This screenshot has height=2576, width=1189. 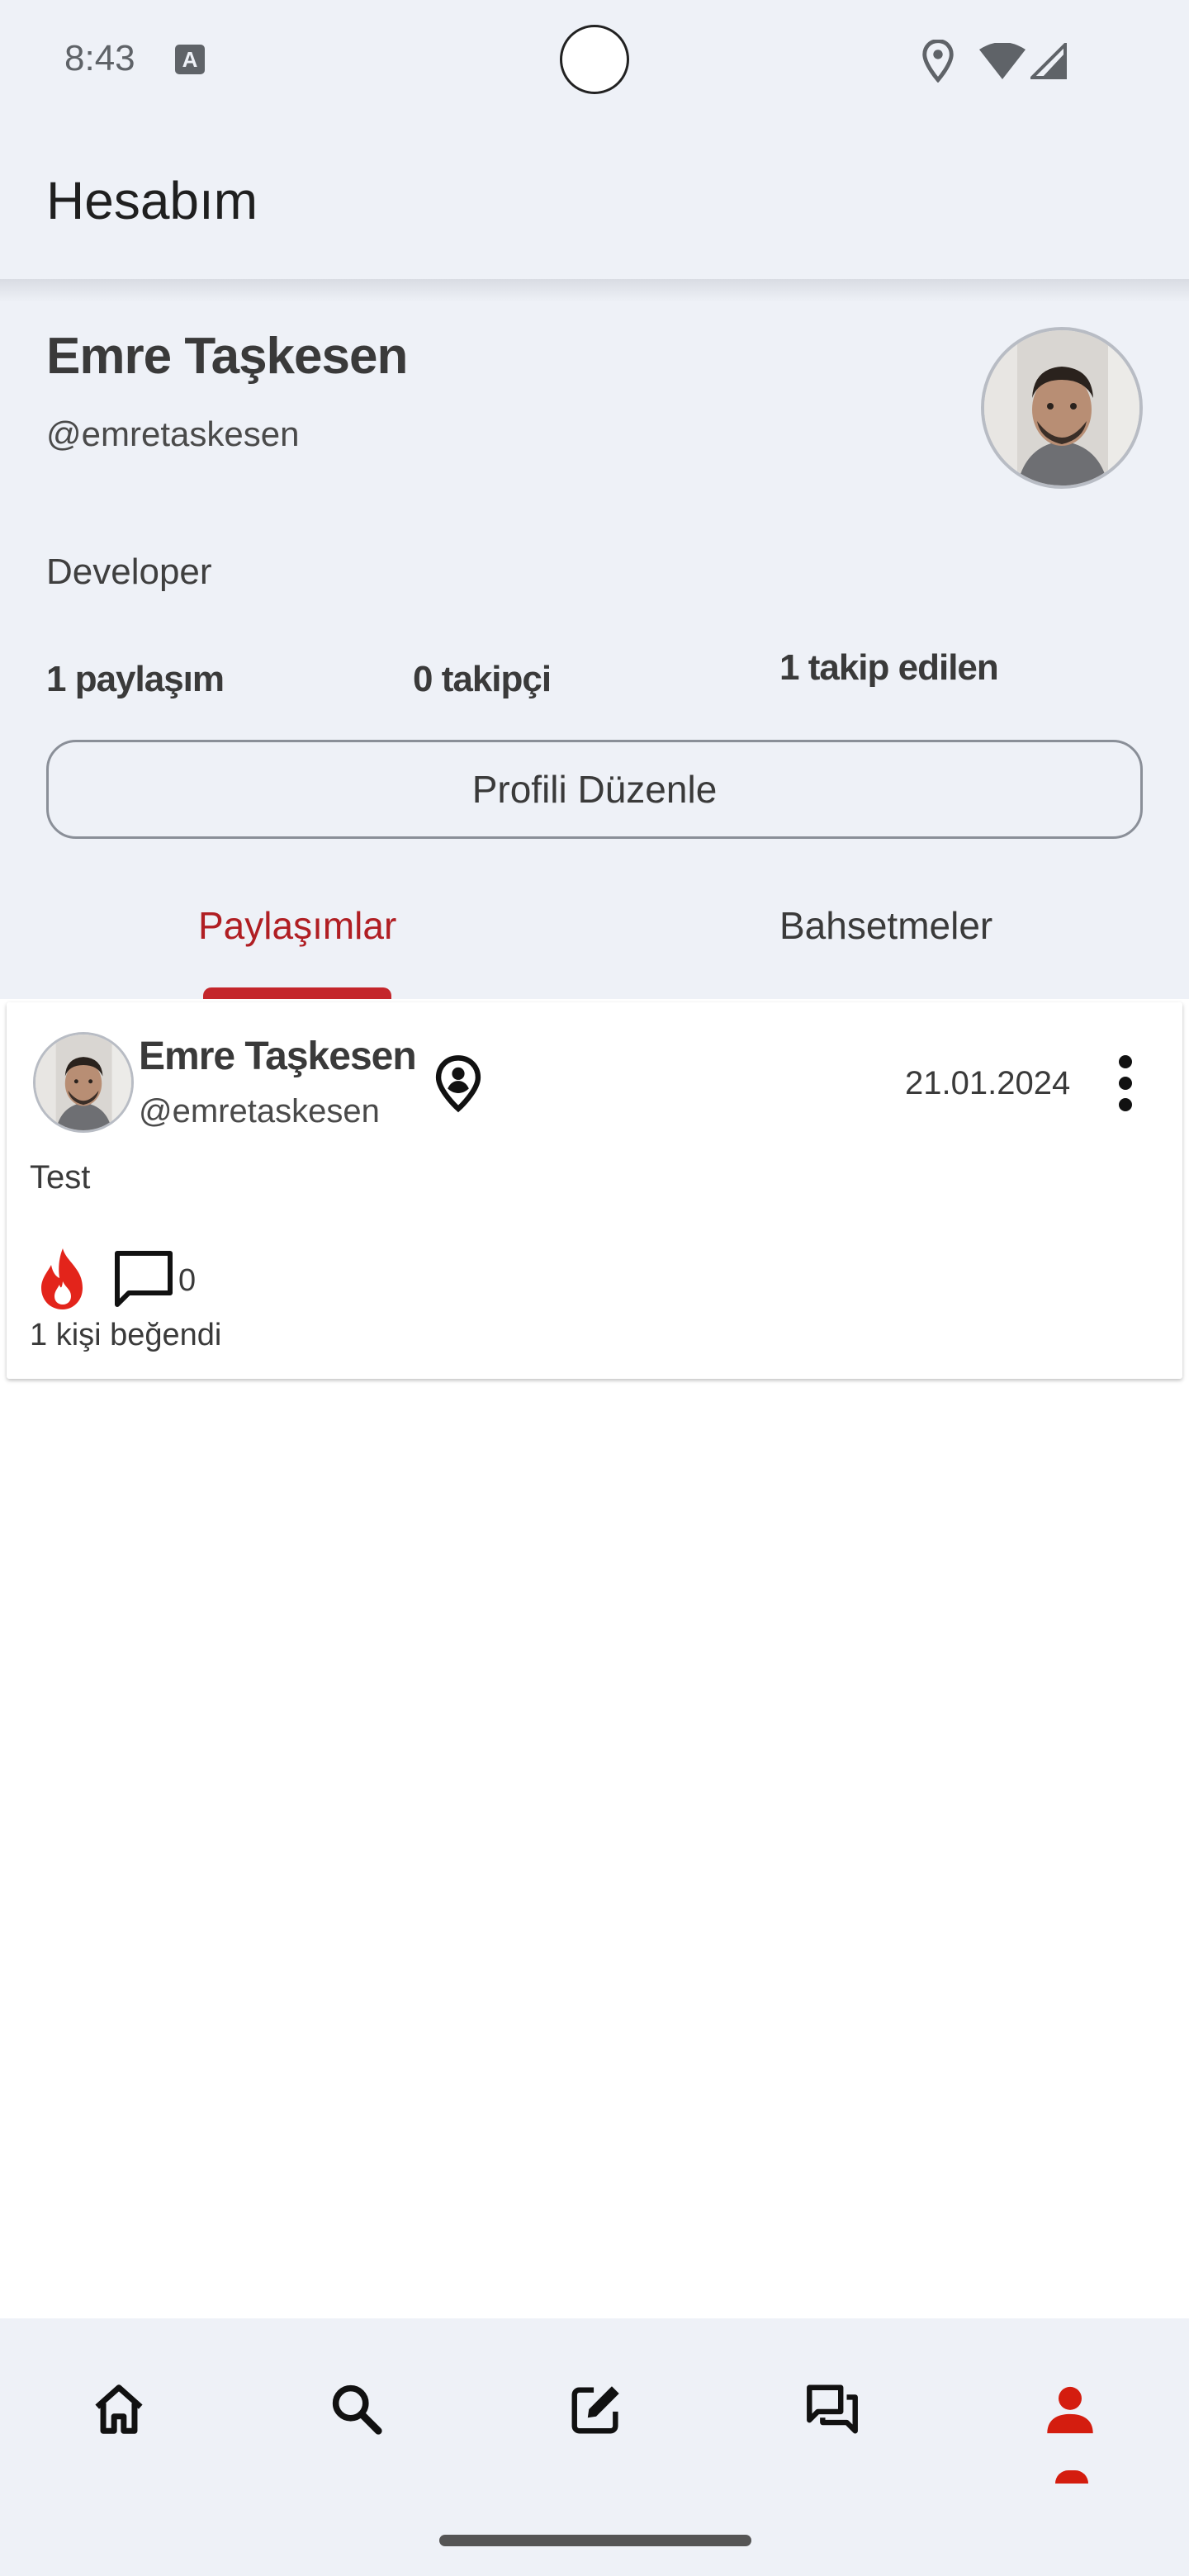 I want to click on messages-icon, so click(x=832, y=2409).